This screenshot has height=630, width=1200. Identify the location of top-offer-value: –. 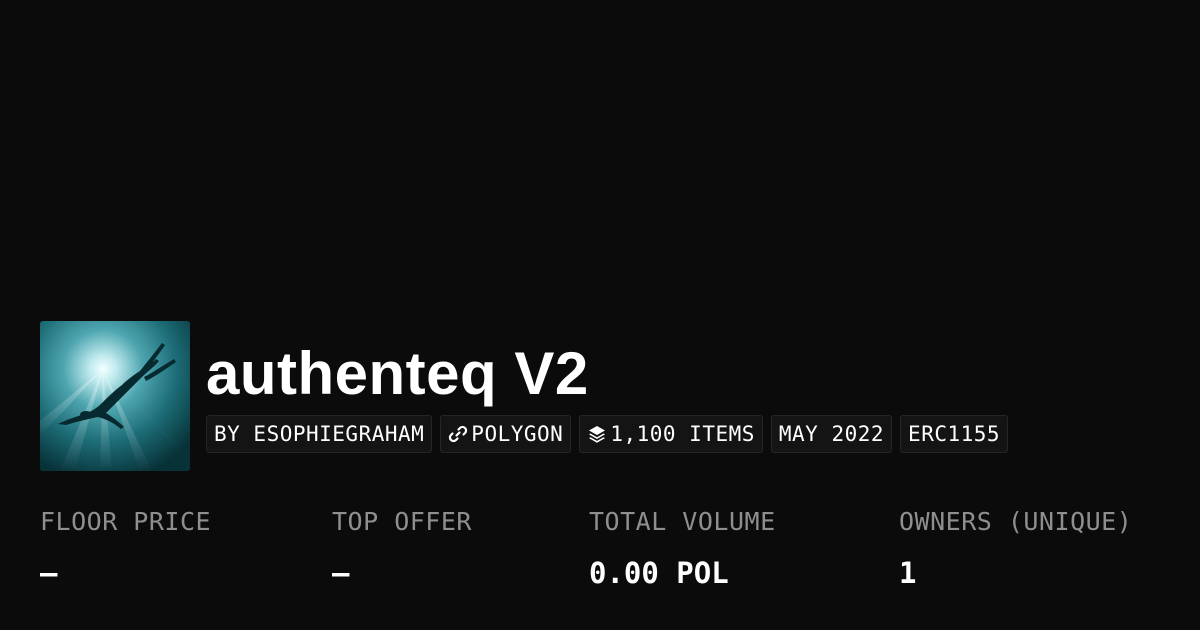
(341, 573).